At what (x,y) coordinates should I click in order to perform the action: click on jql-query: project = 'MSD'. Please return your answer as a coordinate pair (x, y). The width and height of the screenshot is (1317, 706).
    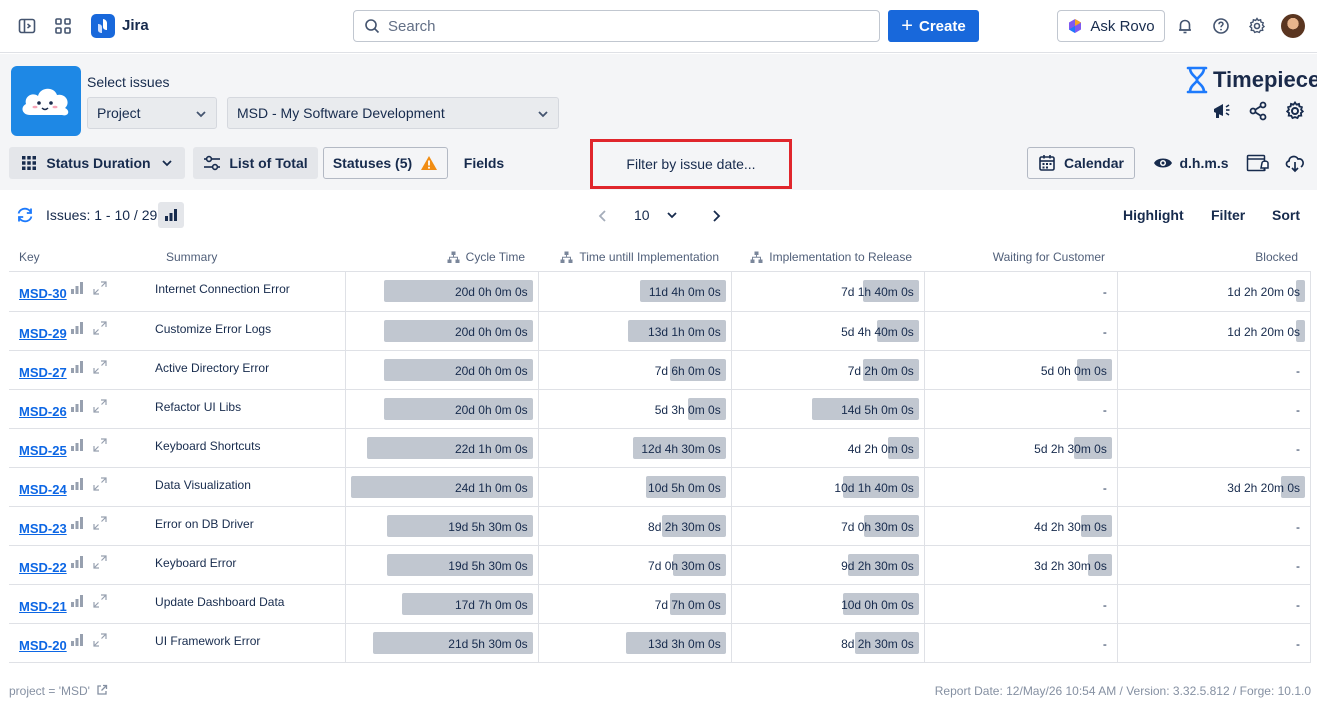
    Looking at the image, I should click on (58, 691).